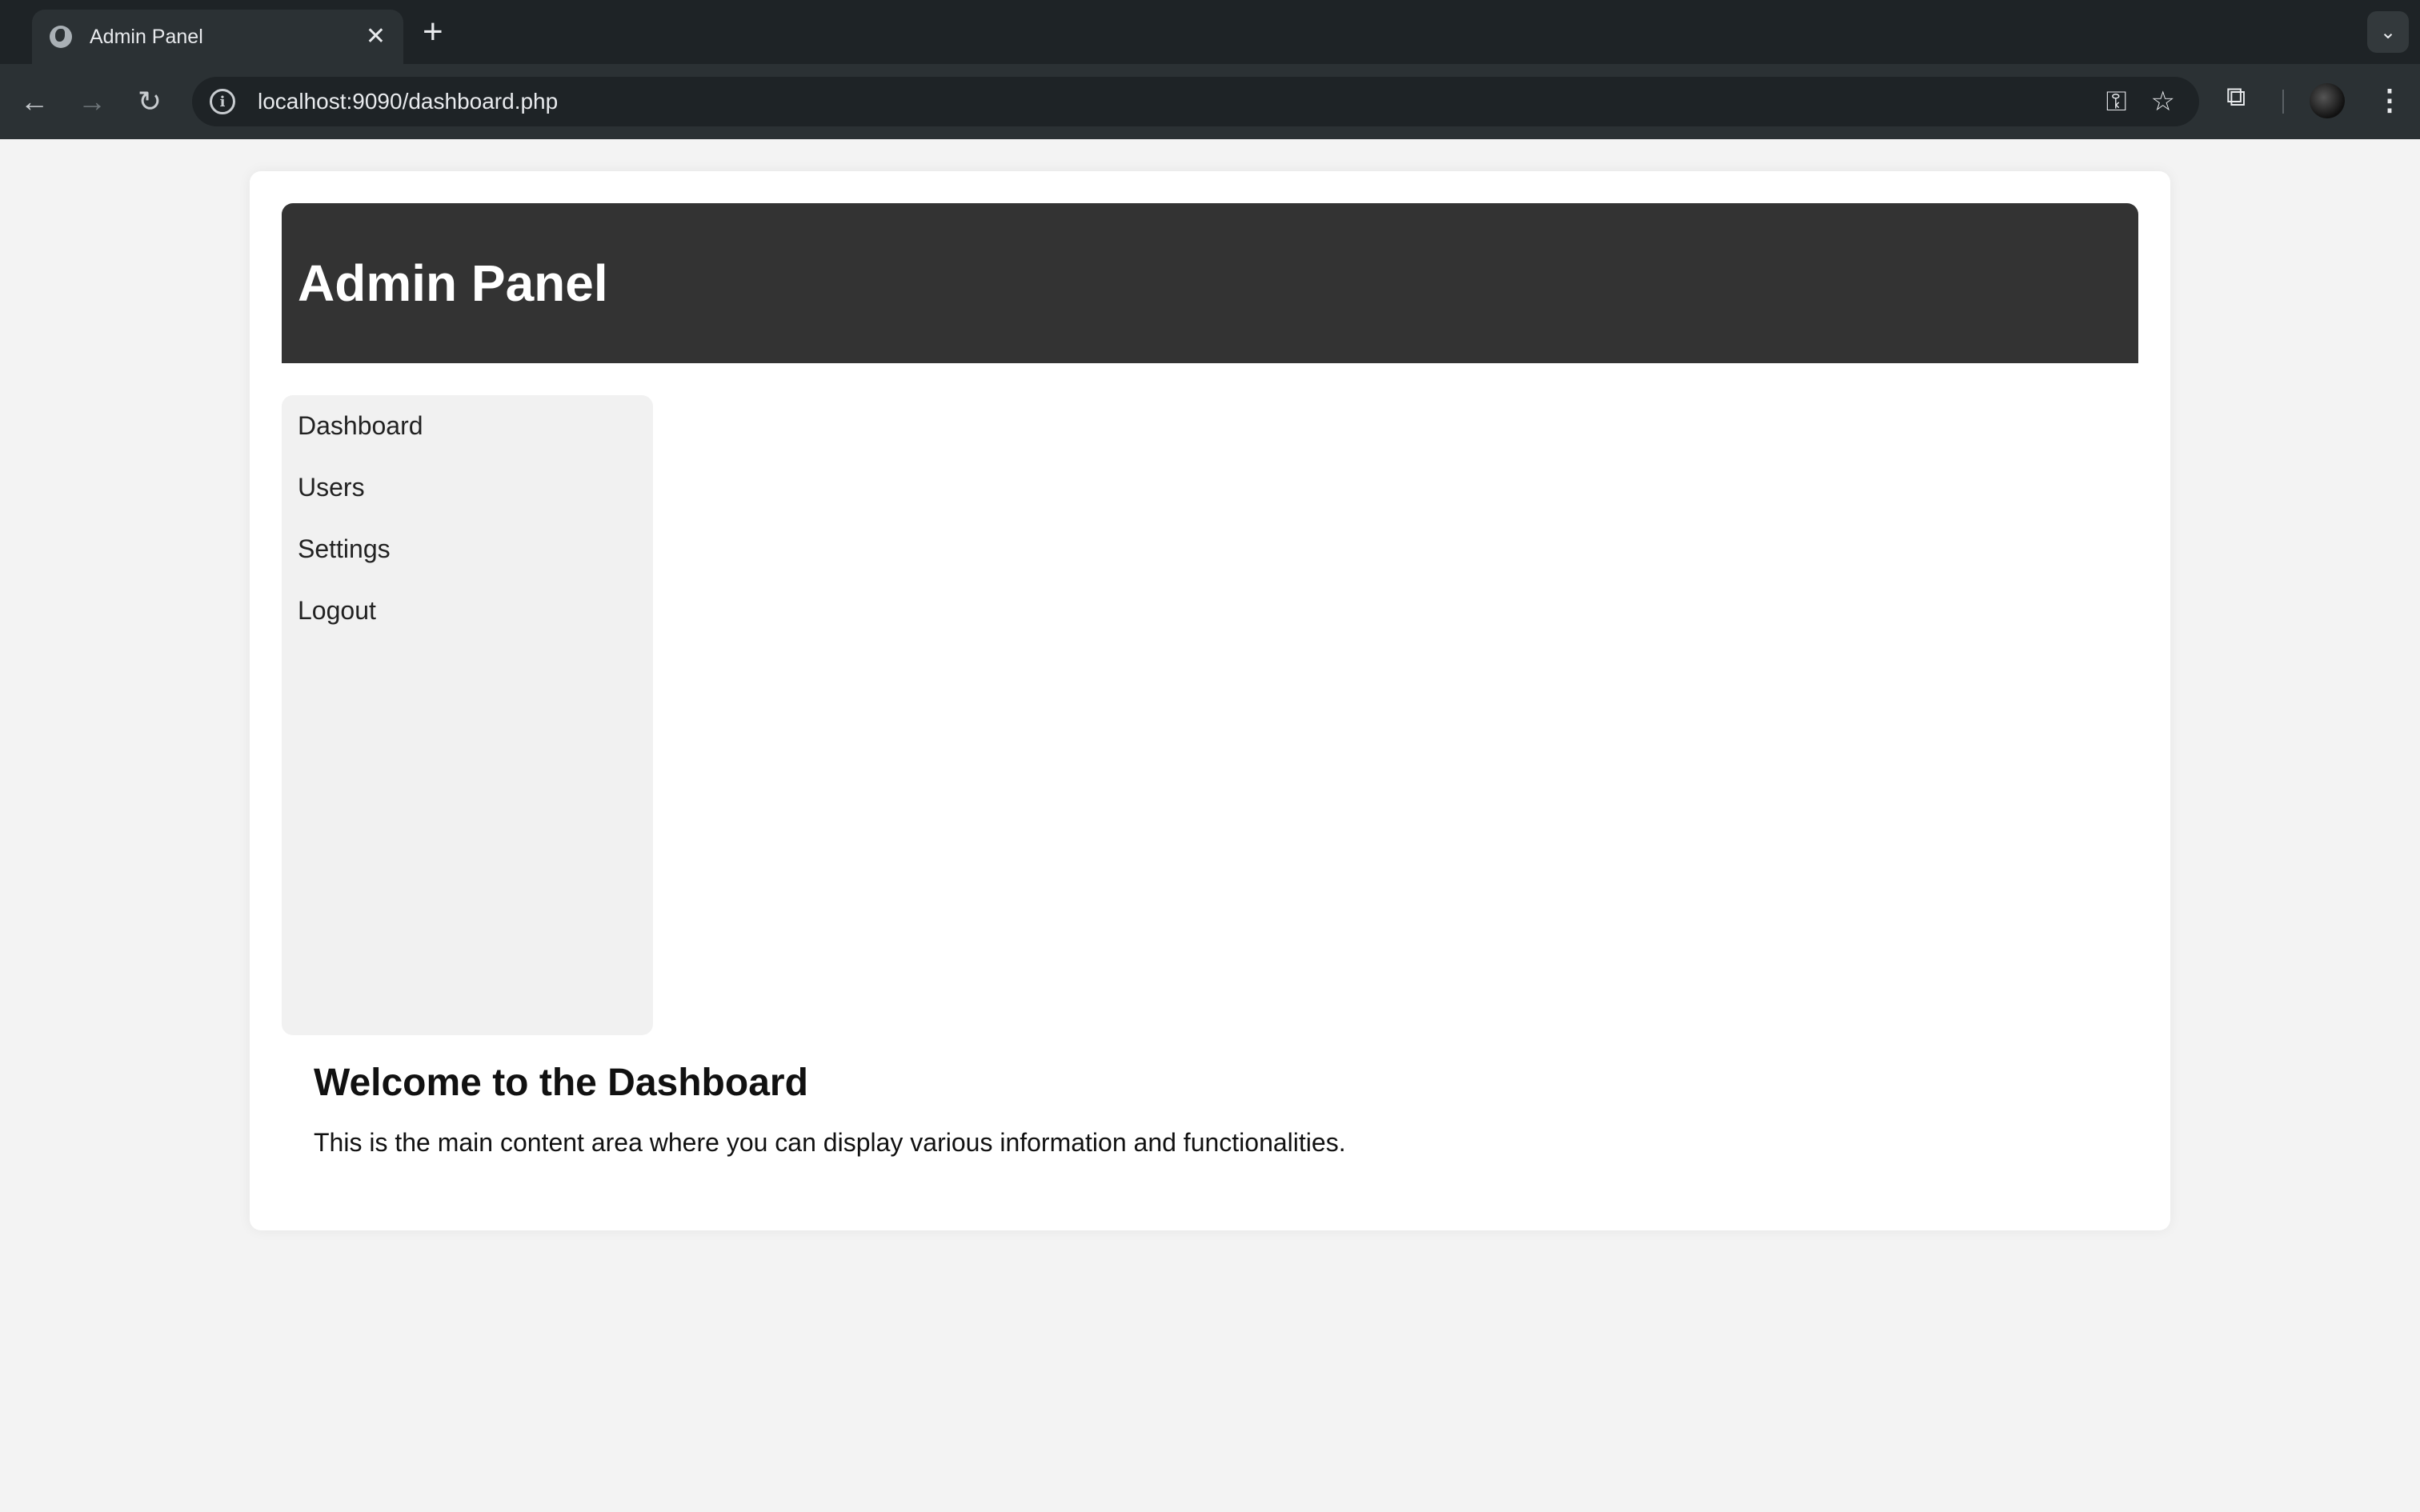  I want to click on extensions-icon: ⧉, so click(2236, 97).